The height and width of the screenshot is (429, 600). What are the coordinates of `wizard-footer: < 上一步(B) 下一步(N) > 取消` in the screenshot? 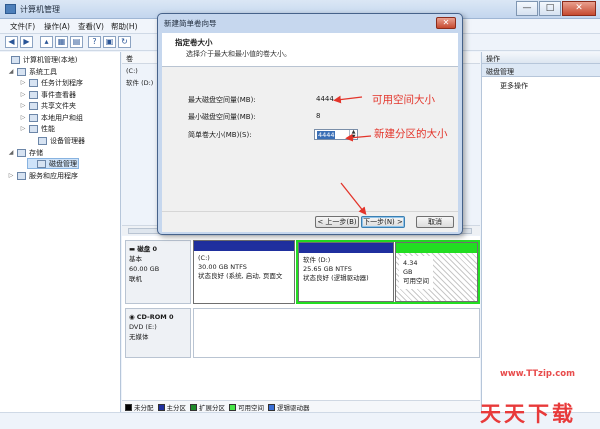 It's located at (310, 221).